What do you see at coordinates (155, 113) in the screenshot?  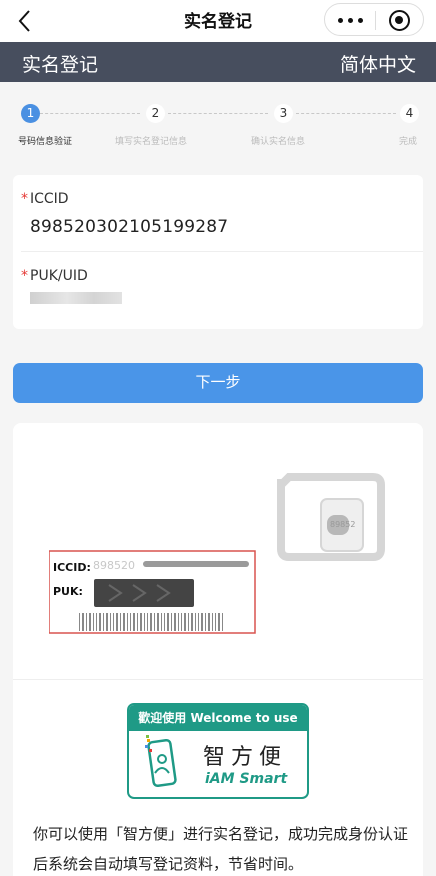 I see `step-2-circle: 2` at bounding box center [155, 113].